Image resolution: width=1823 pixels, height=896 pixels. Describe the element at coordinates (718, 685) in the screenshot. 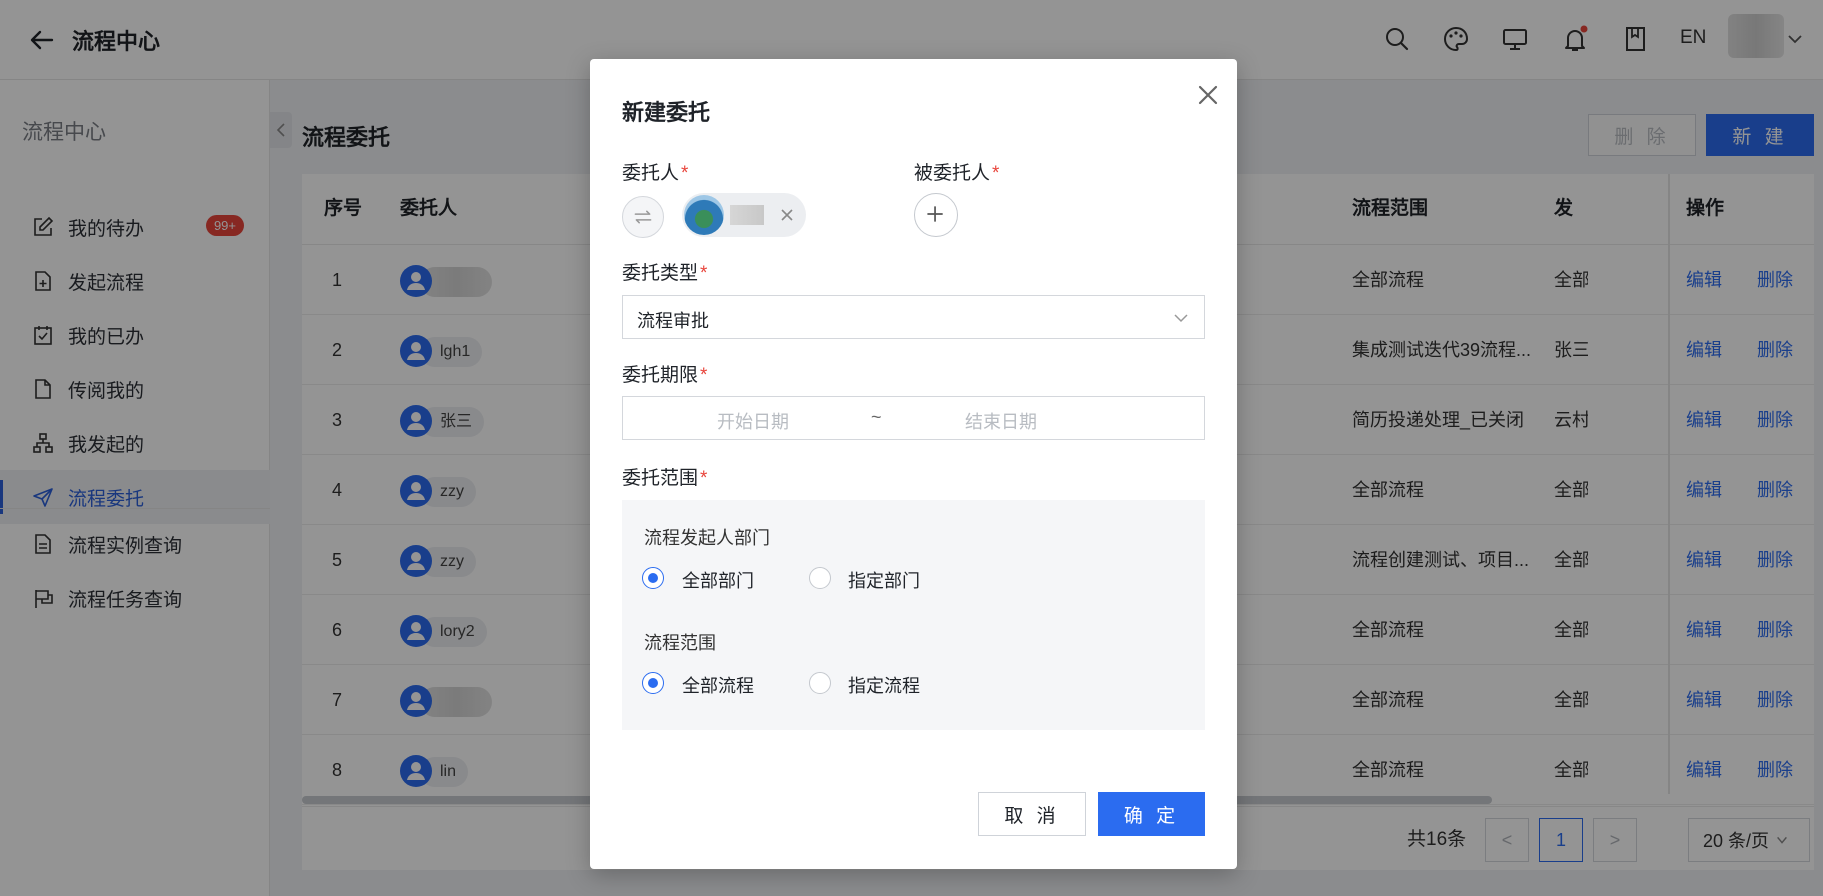

I see `radio-label: 全部流程` at that location.